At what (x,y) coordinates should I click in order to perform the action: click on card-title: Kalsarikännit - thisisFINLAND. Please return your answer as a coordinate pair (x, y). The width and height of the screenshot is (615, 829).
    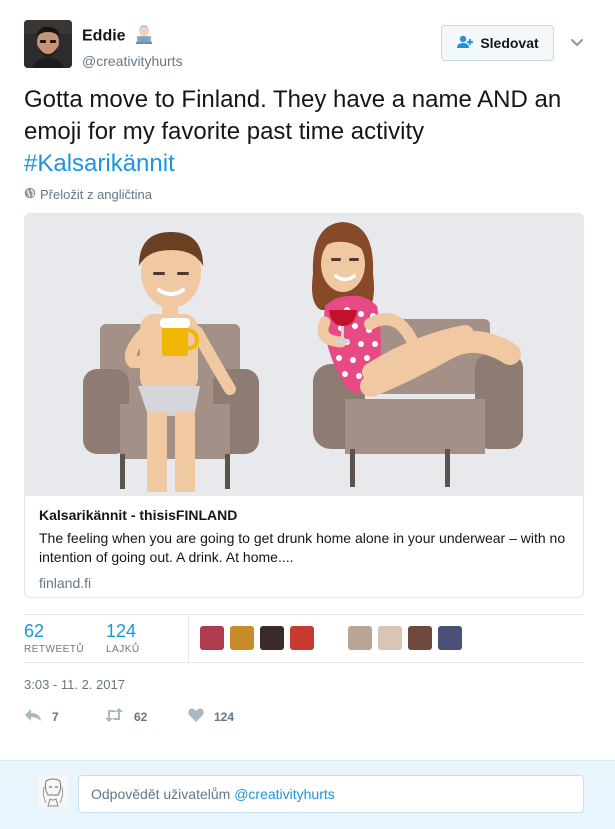
    Looking at the image, I should click on (304, 515).